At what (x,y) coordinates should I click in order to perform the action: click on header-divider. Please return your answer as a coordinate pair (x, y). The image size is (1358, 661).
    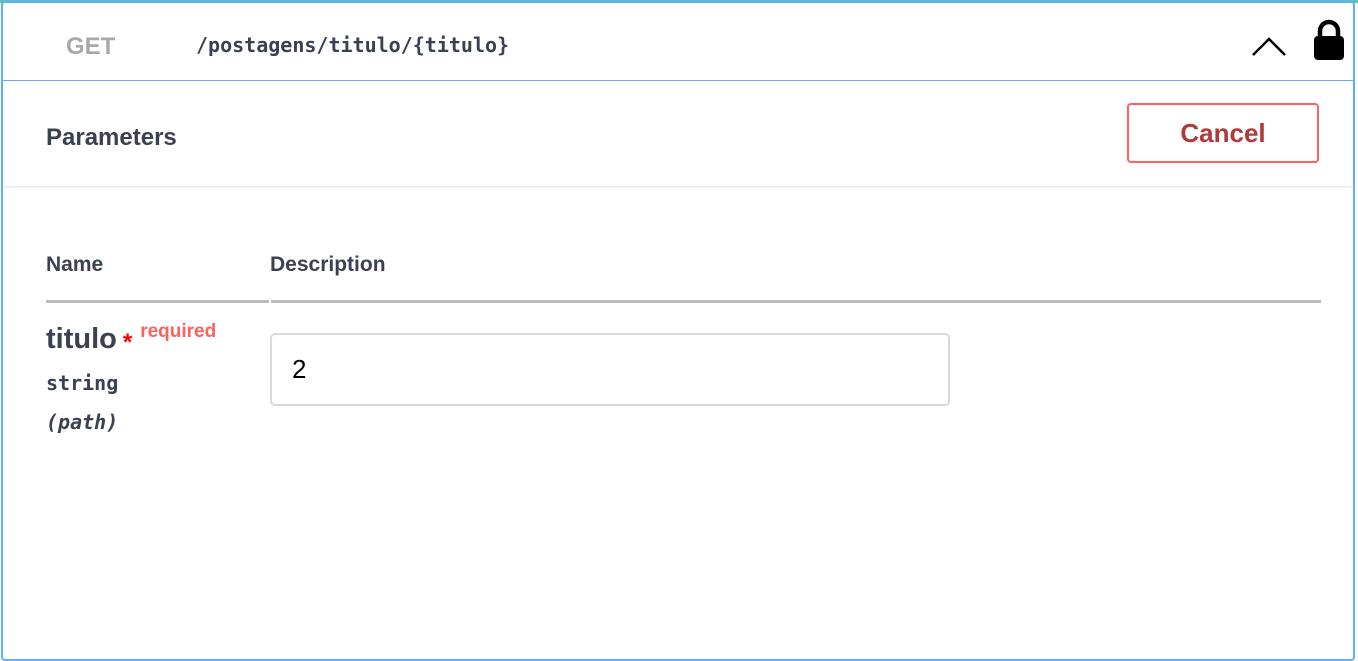
    Looking at the image, I should click on (683, 301).